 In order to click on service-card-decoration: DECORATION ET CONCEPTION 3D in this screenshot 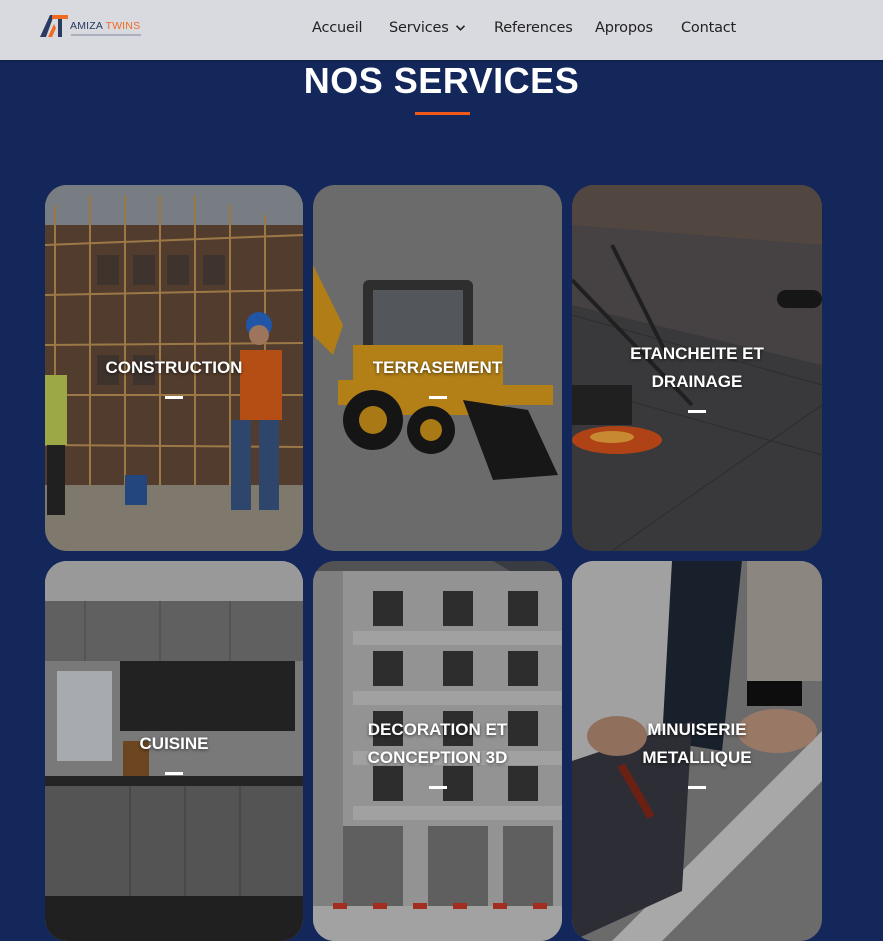, I will do `click(437, 751)`.